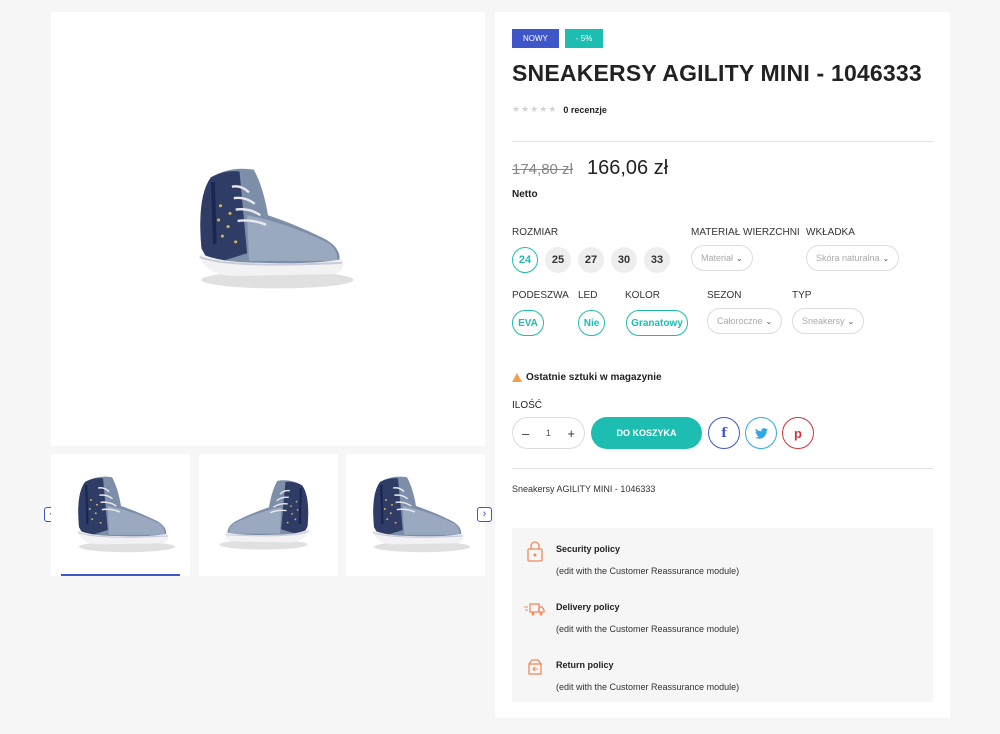  I want to click on insole-select-value: Skóra naturalna, so click(848, 258).